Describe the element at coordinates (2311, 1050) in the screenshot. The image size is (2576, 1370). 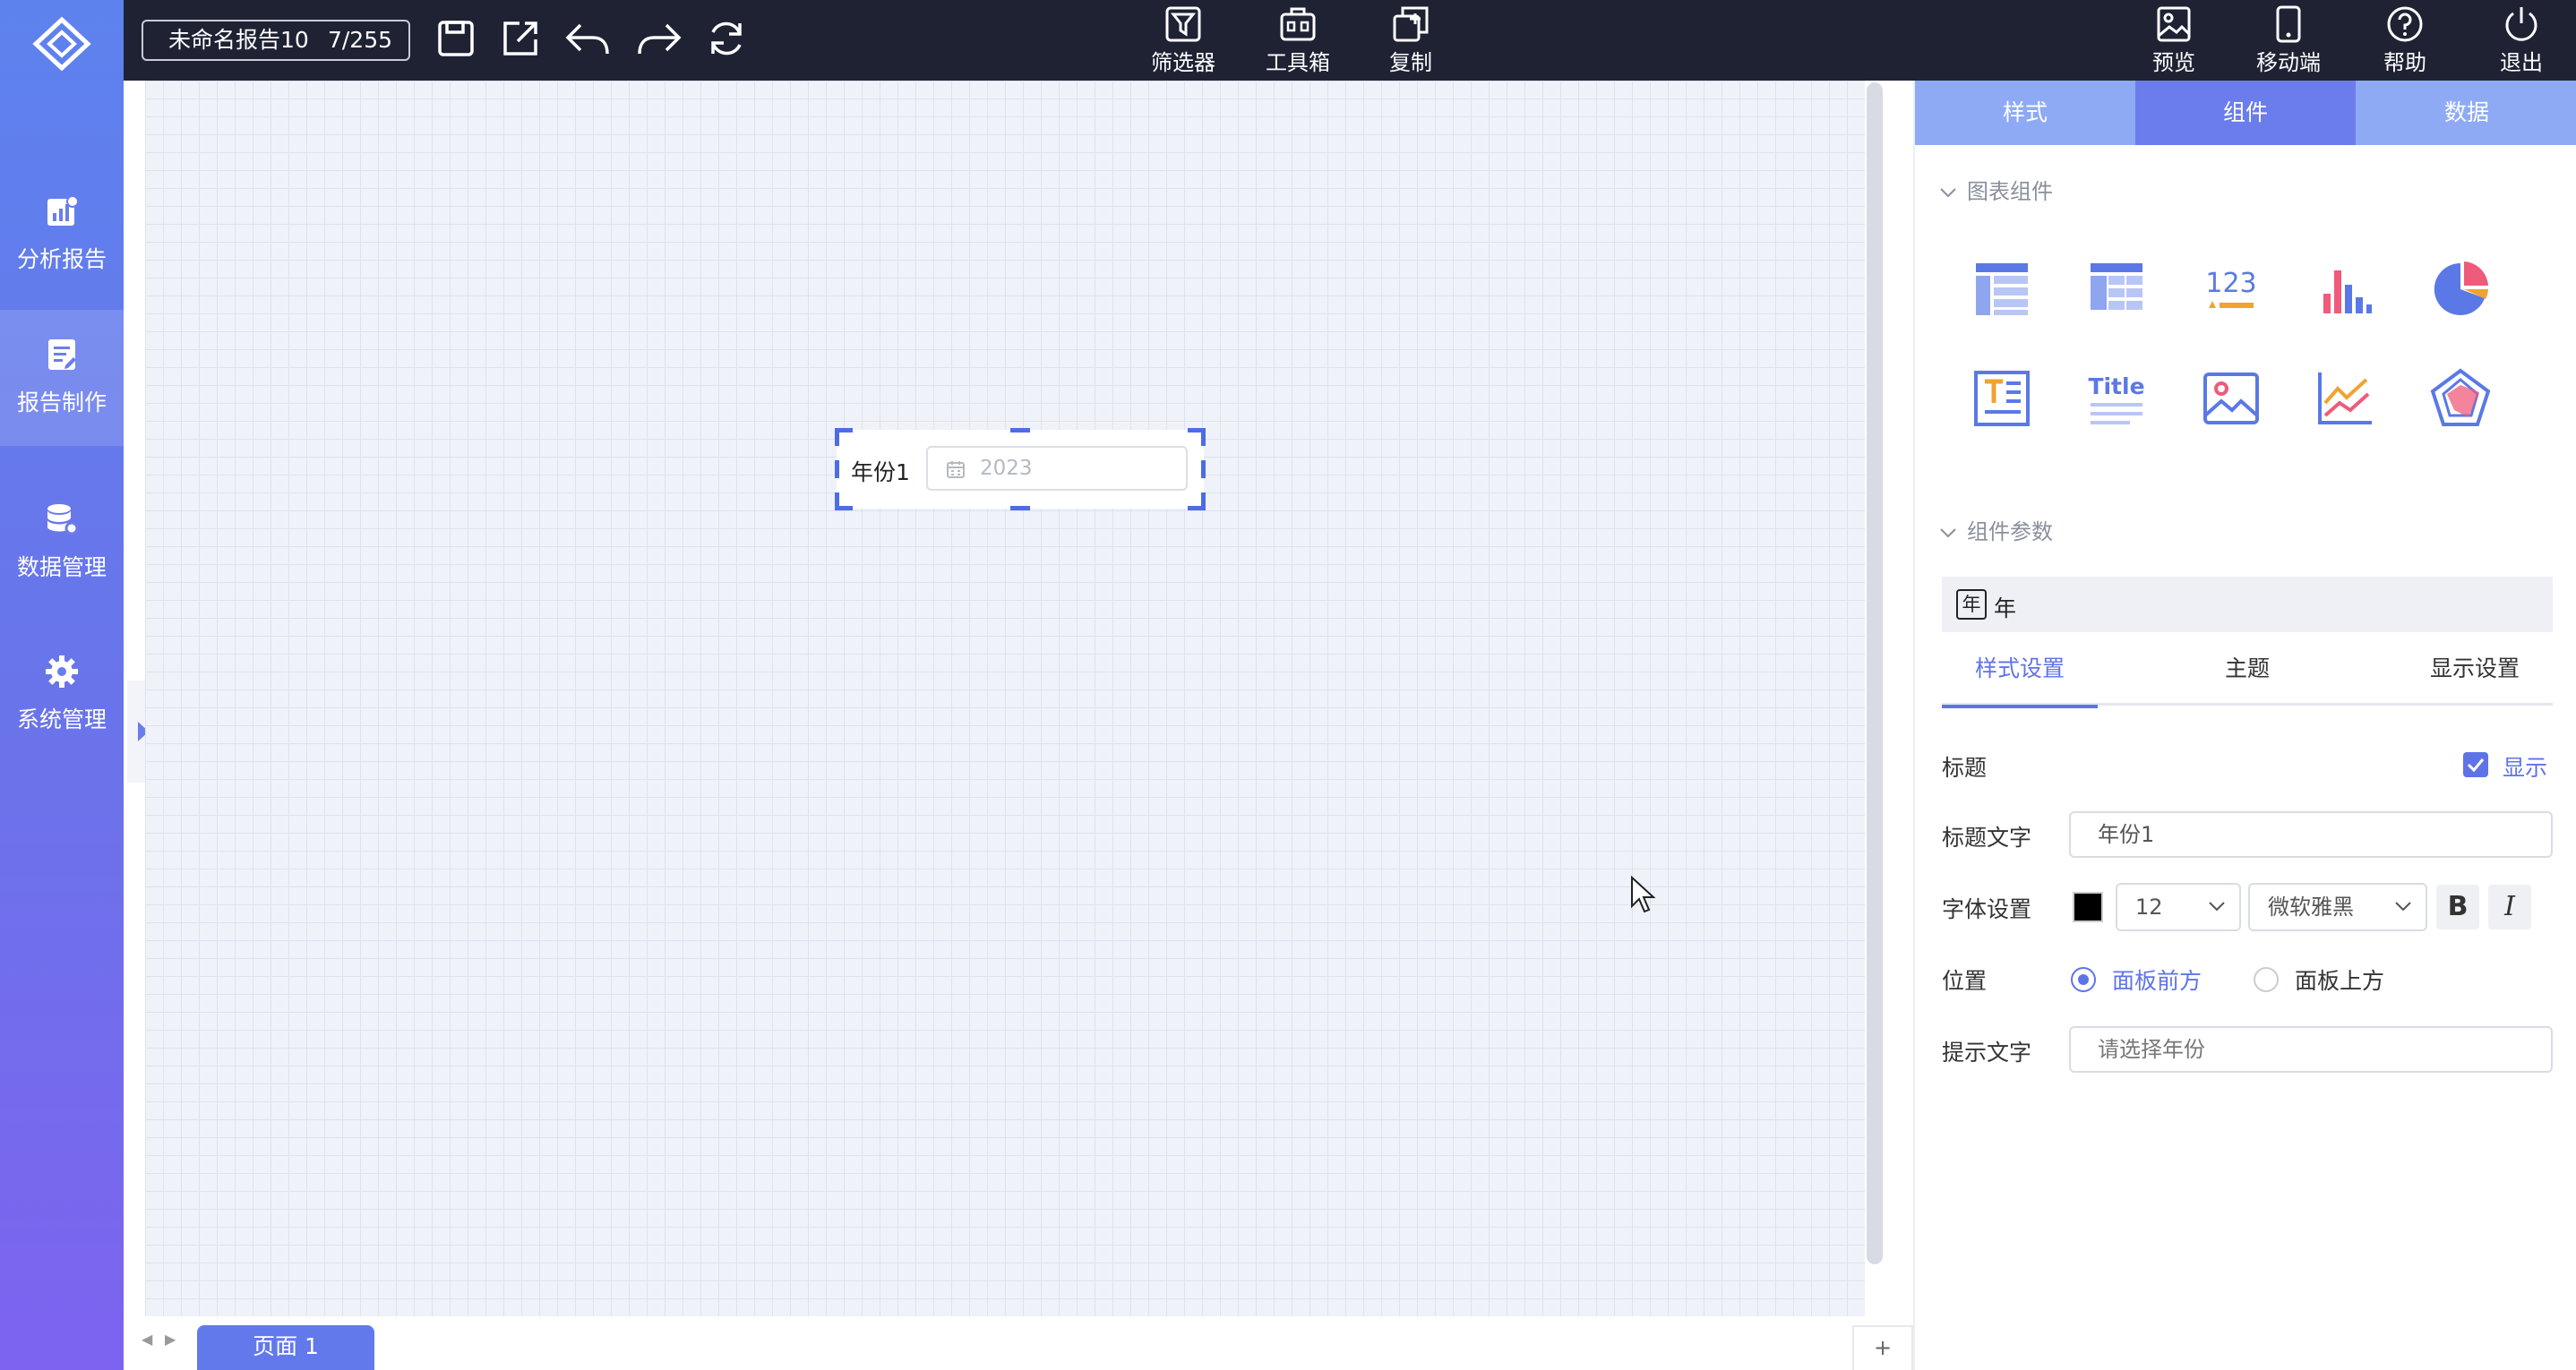
I see `hint-text-input: 请选择年份` at that location.